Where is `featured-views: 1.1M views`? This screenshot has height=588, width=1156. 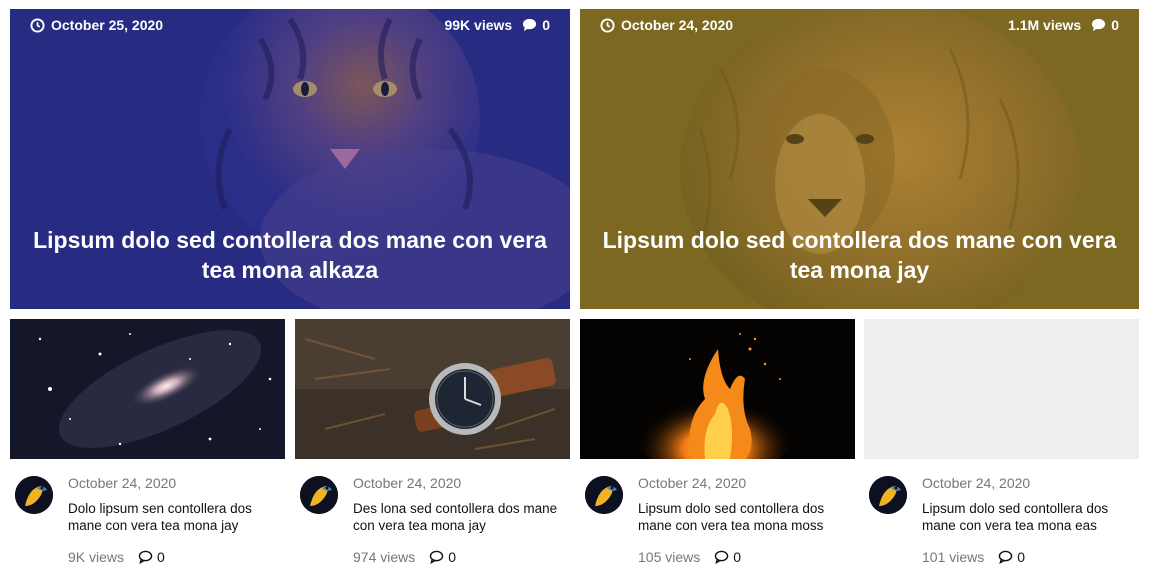
featured-views: 1.1M views is located at coordinates (1045, 25).